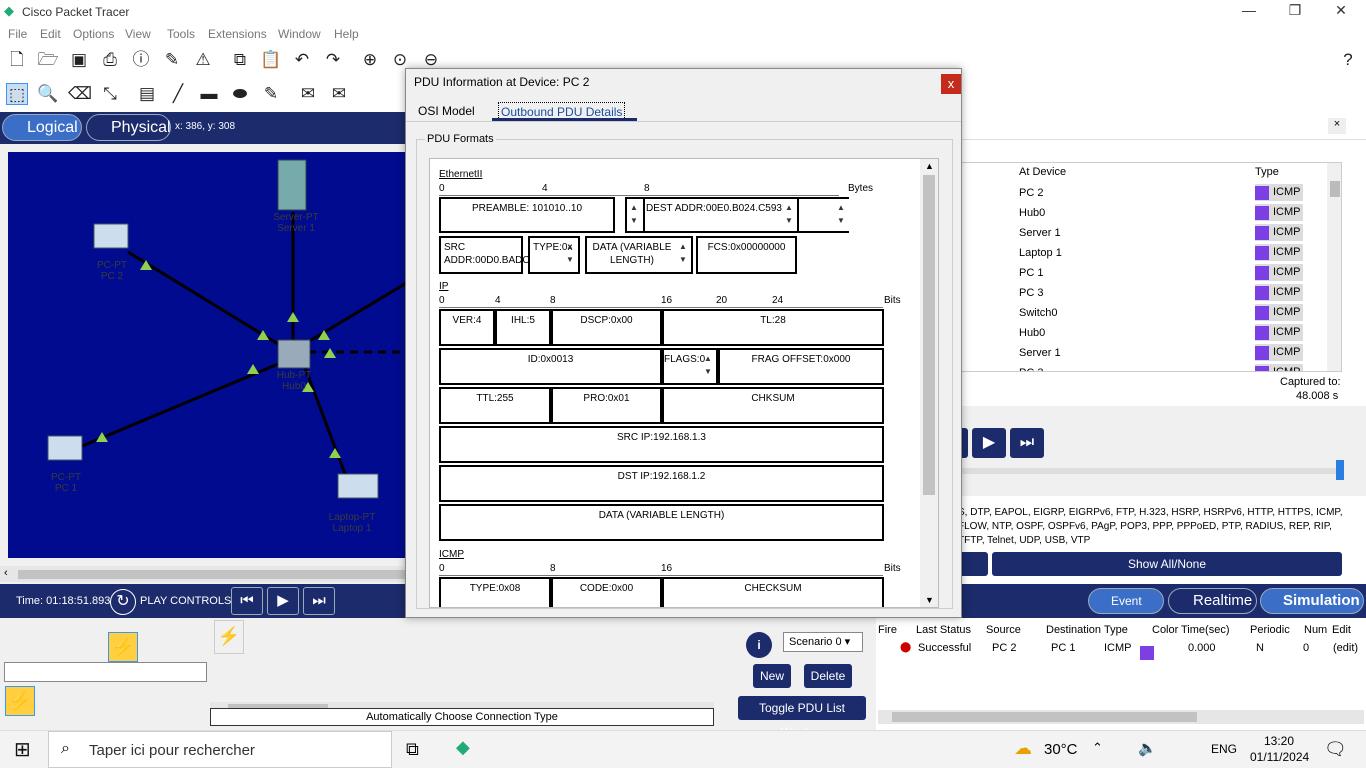 The height and width of the screenshot is (768, 1366). I want to click on pdu-view-vscroll: ▲ ▼, so click(929, 383).